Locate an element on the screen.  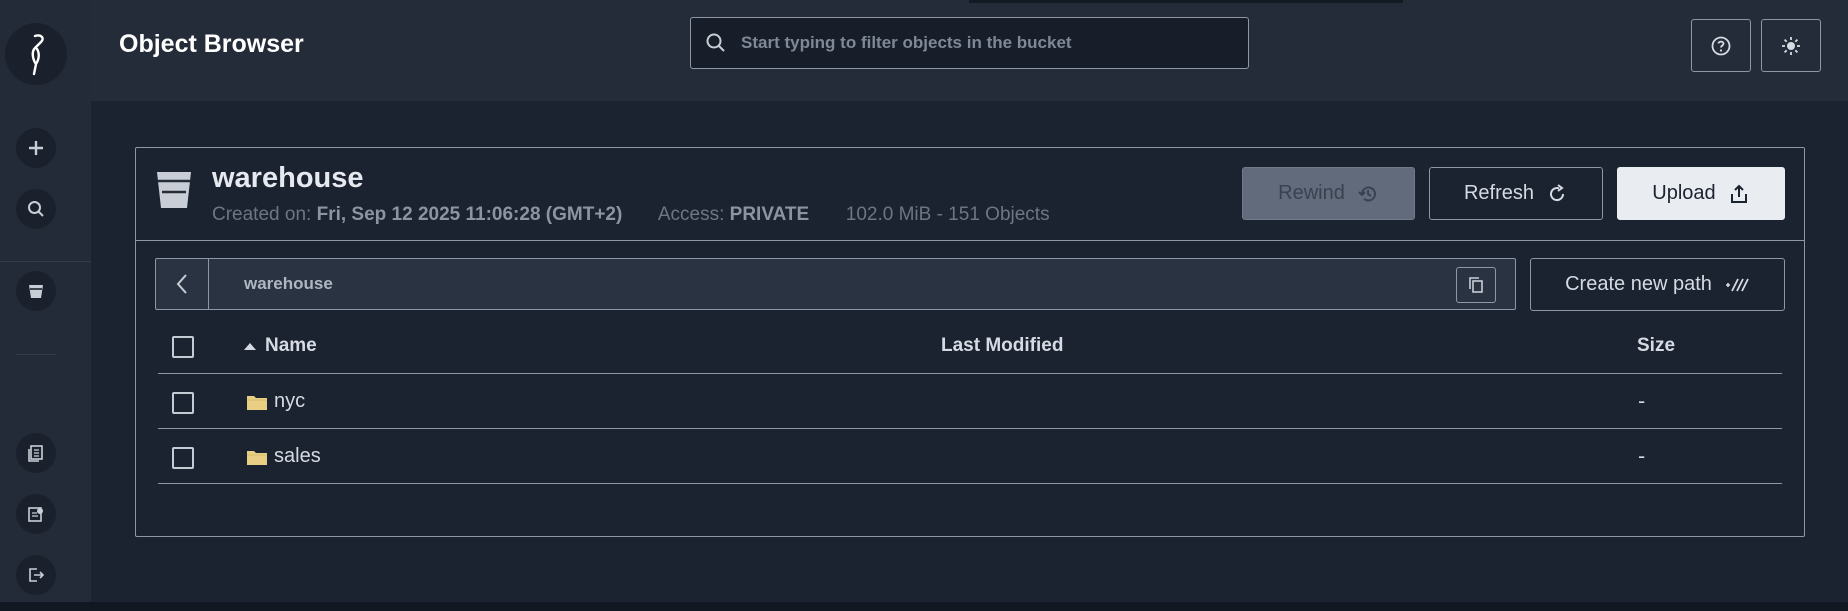
history-icon is located at coordinates (1367, 193).